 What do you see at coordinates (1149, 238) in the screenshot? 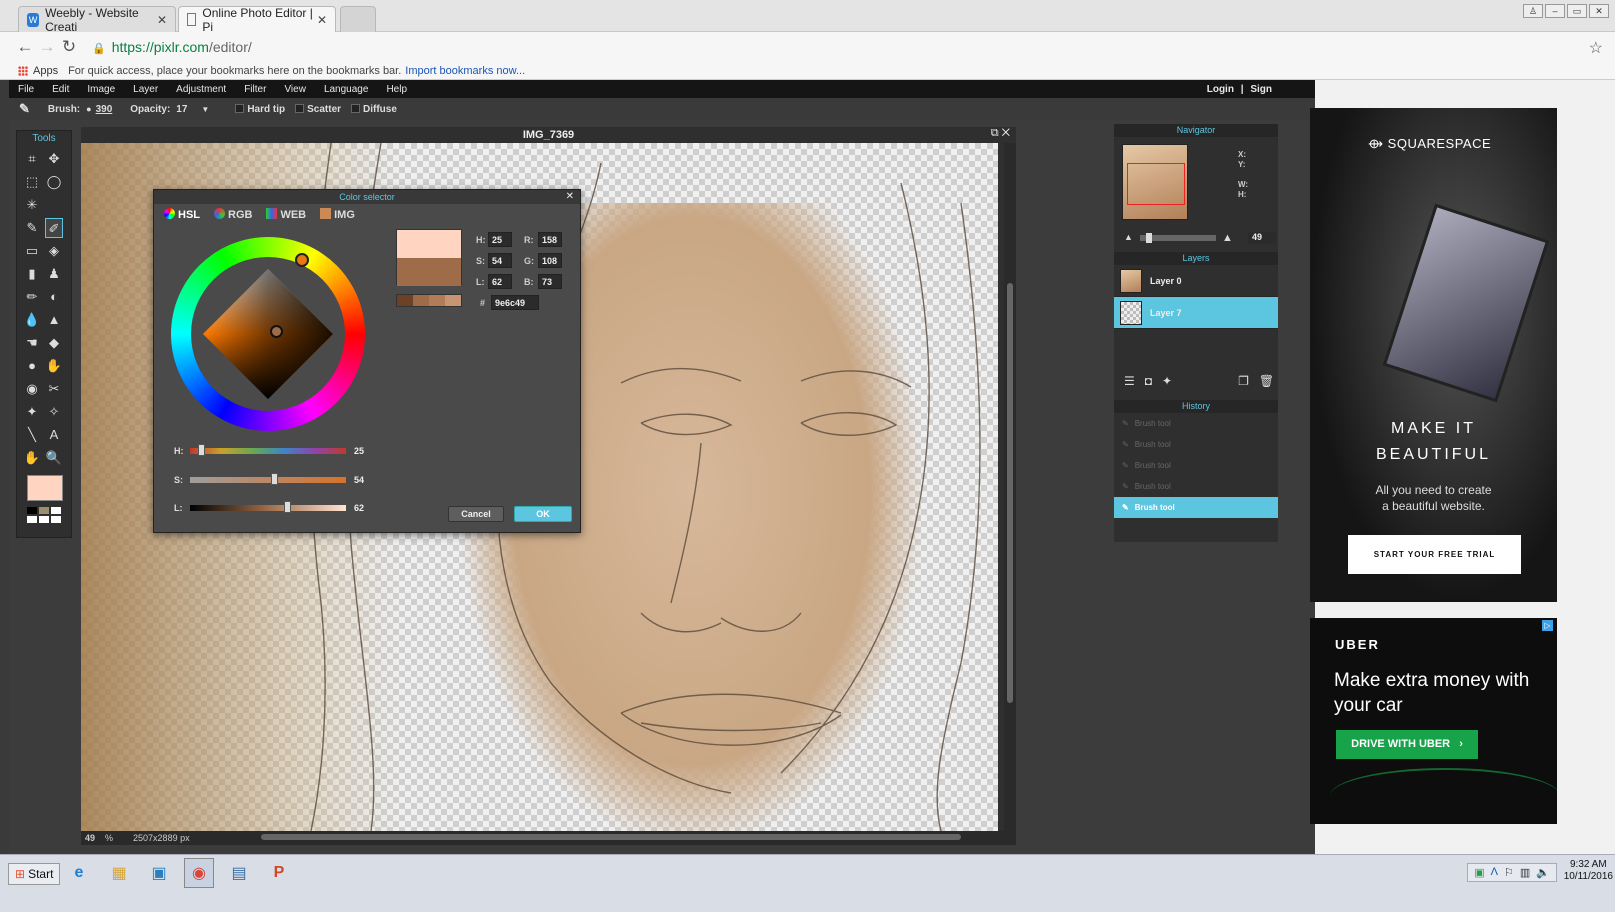
I see `zoom-slider-thumb` at bounding box center [1149, 238].